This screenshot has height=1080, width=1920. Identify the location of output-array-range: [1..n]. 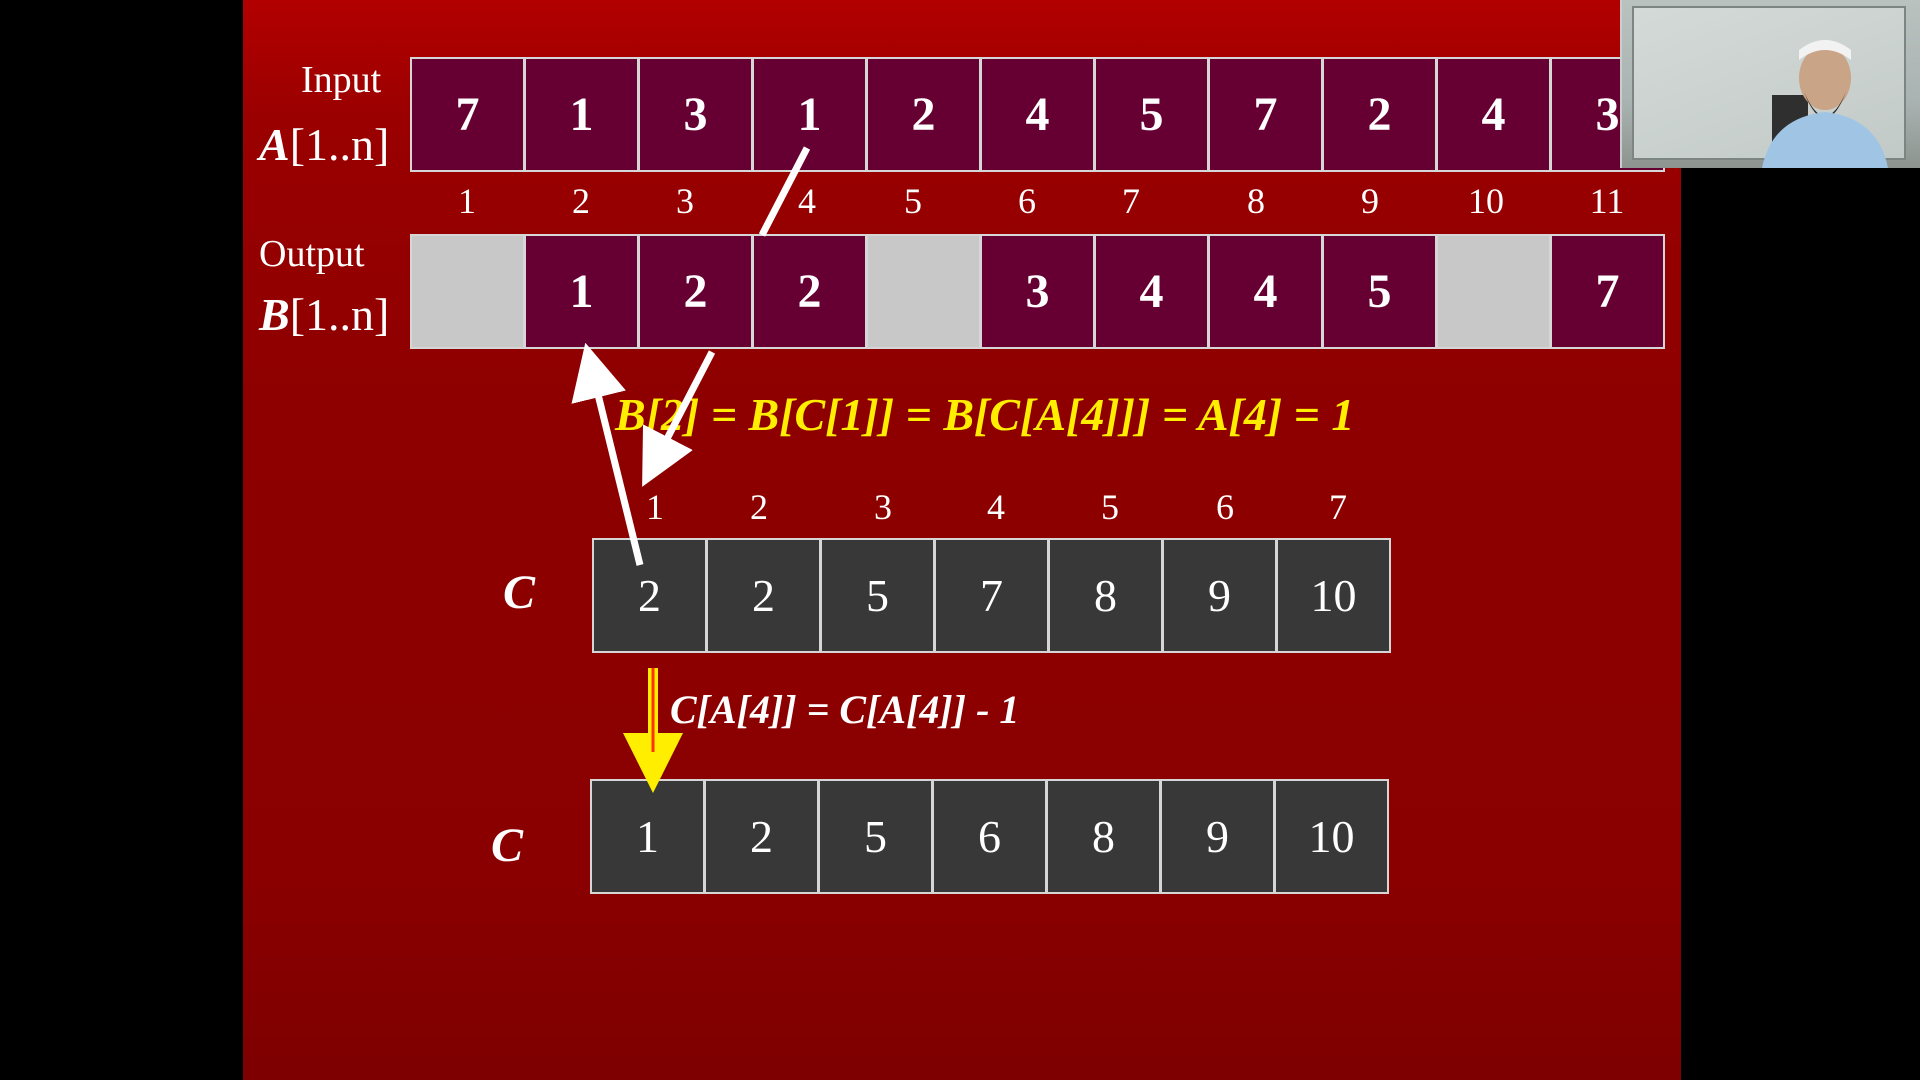
(339, 314).